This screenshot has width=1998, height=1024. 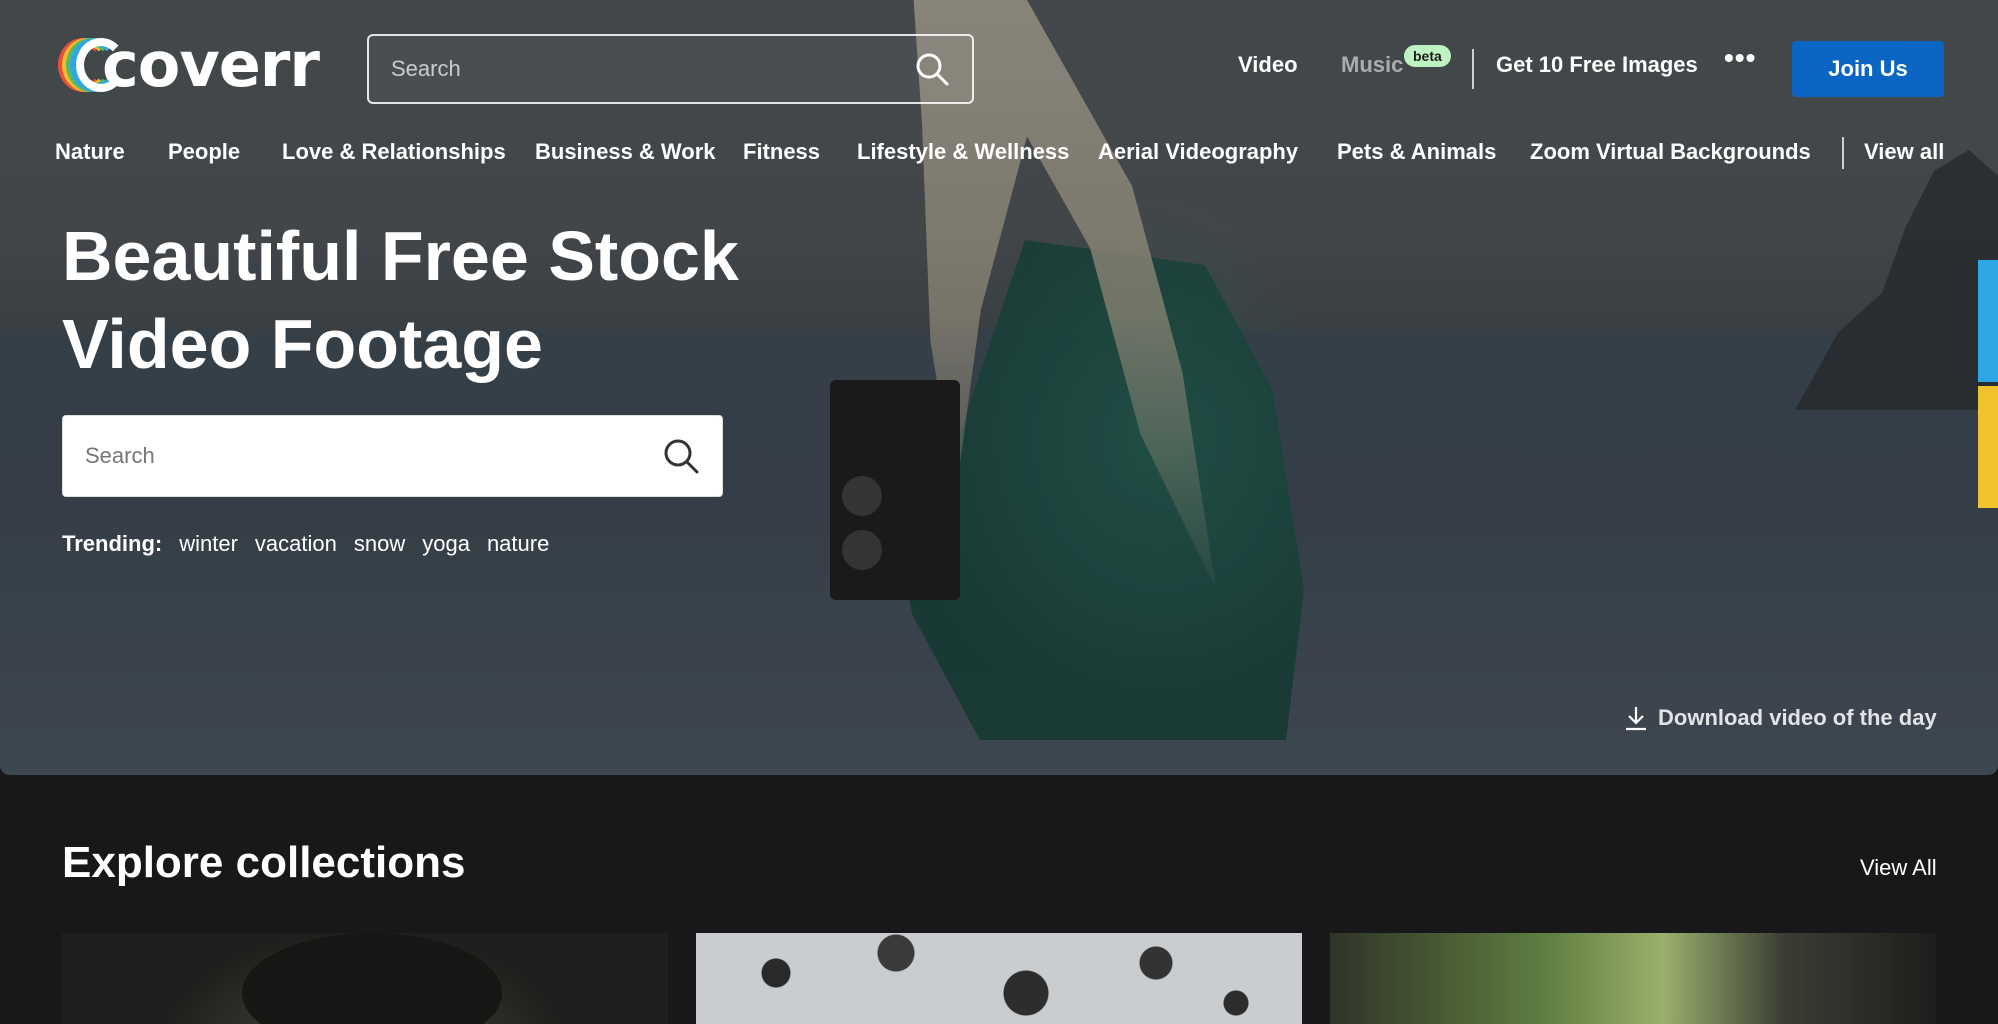 What do you see at coordinates (90, 152) in the screenshot?
I see `category-nature: Nature` at bounding box center [90, 152].